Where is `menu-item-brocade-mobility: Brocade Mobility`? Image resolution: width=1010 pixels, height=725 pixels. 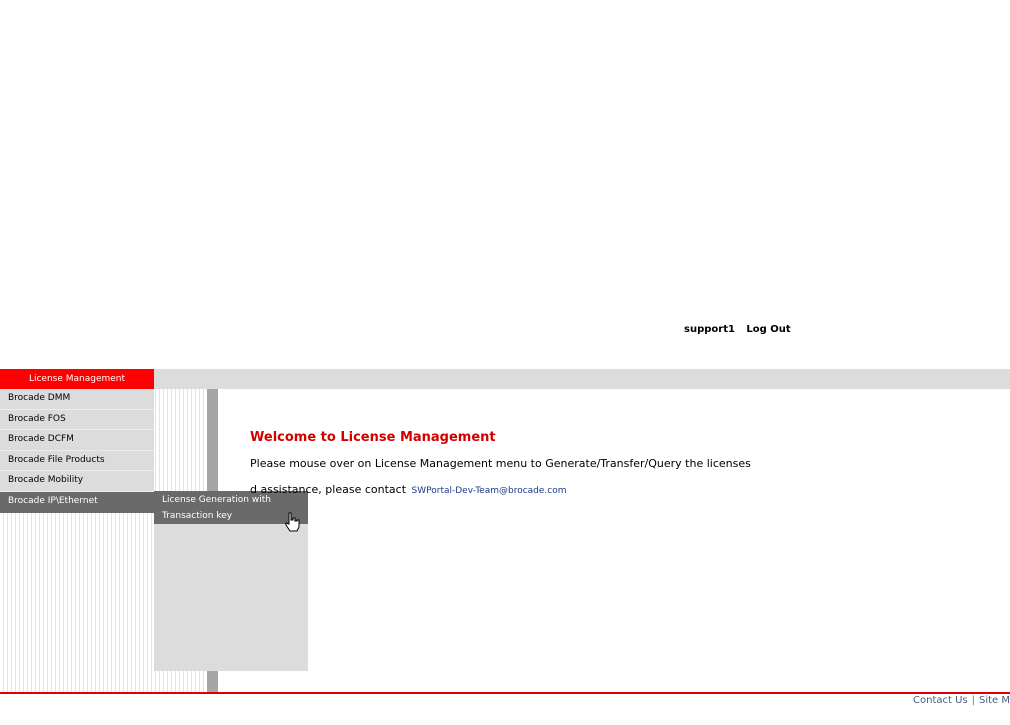
menu-item-brocade-mobility: Brocade Mobility is located at coordinates (77, 481).